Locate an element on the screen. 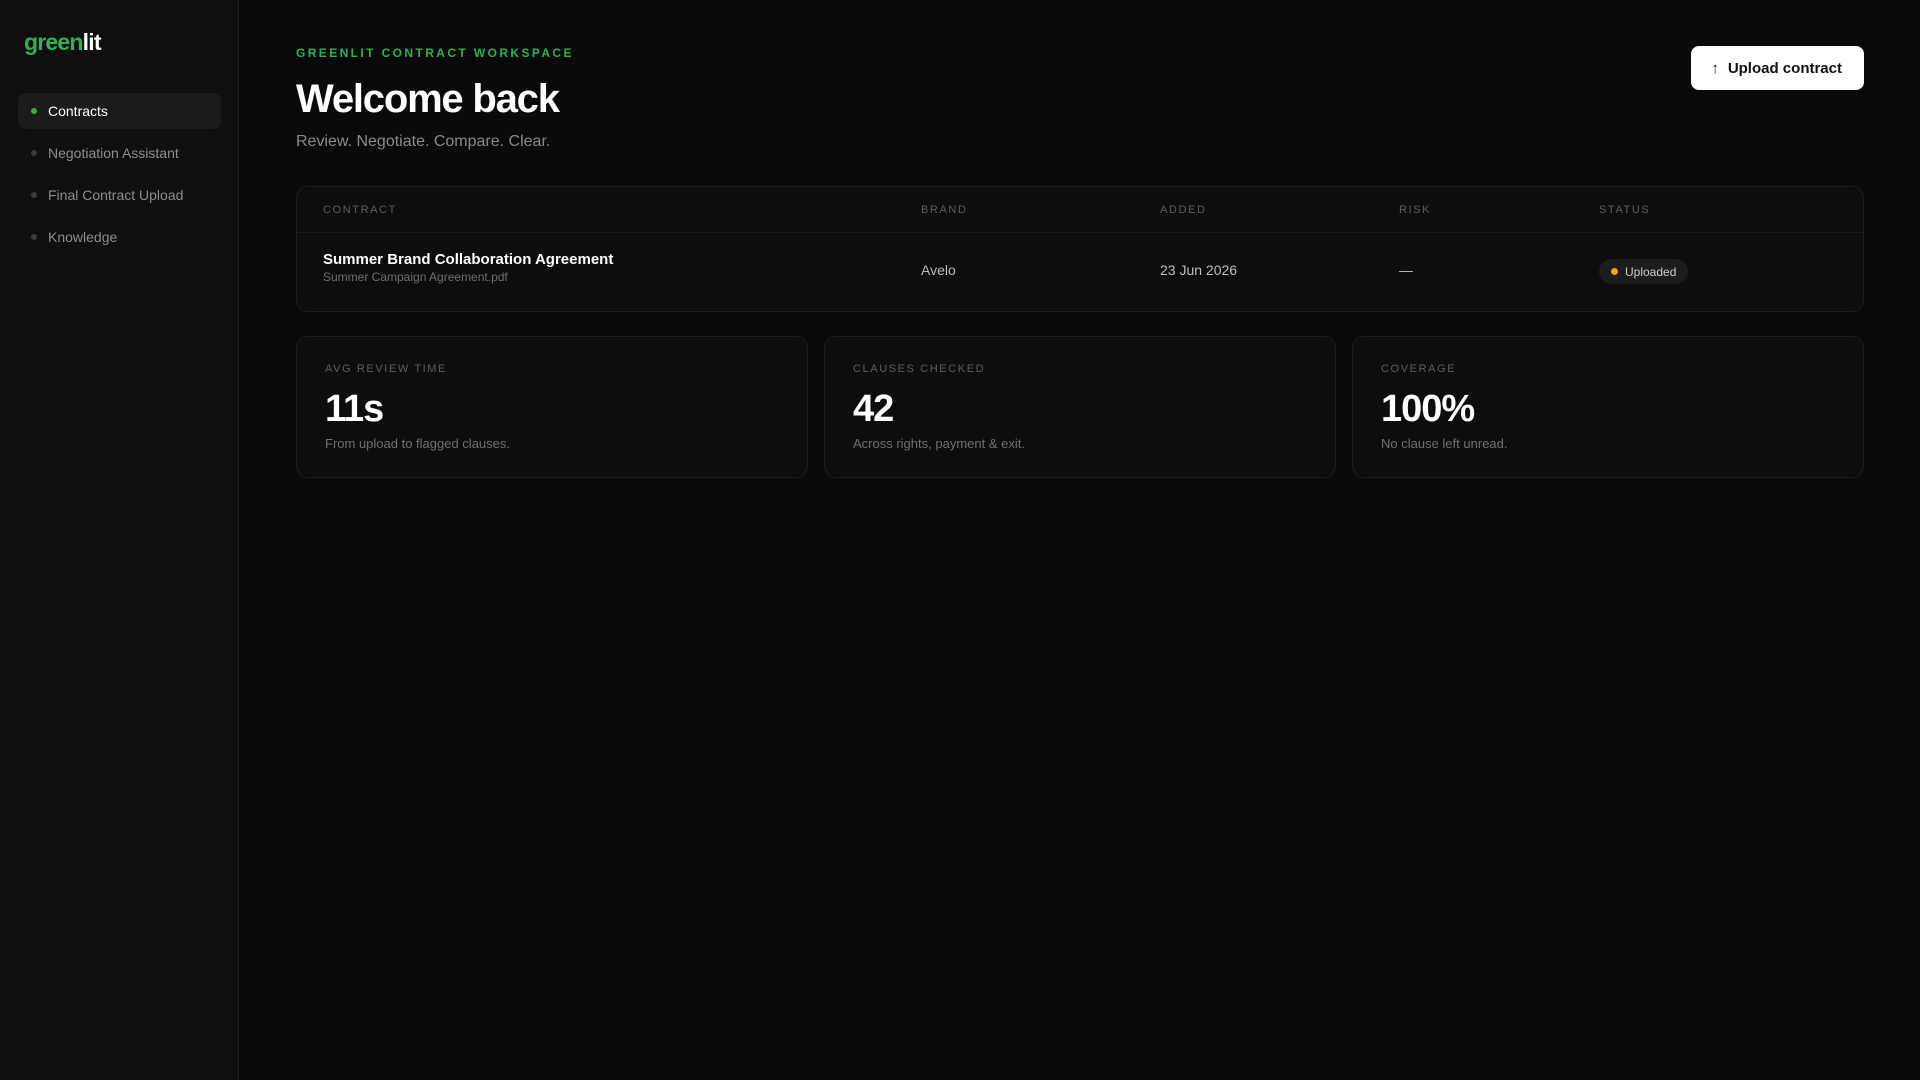 This screenshot has width=1920, height=1080. stat-label: CLAUSES CHECKED is located at coordinates (919, 369).